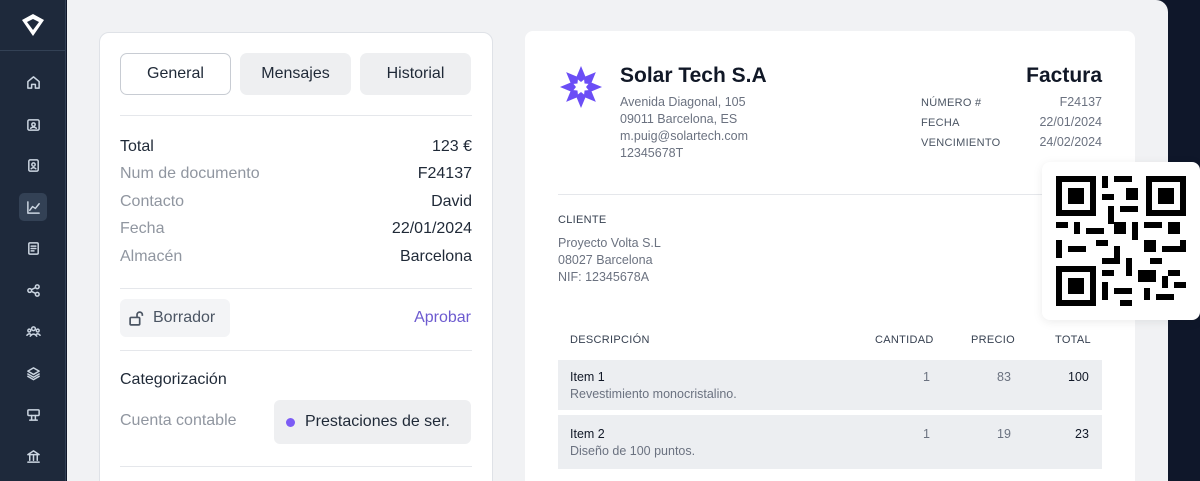  Describe the element at coordinates (1004, 434) in the screenshot. I see `item-price: 19` at that location.